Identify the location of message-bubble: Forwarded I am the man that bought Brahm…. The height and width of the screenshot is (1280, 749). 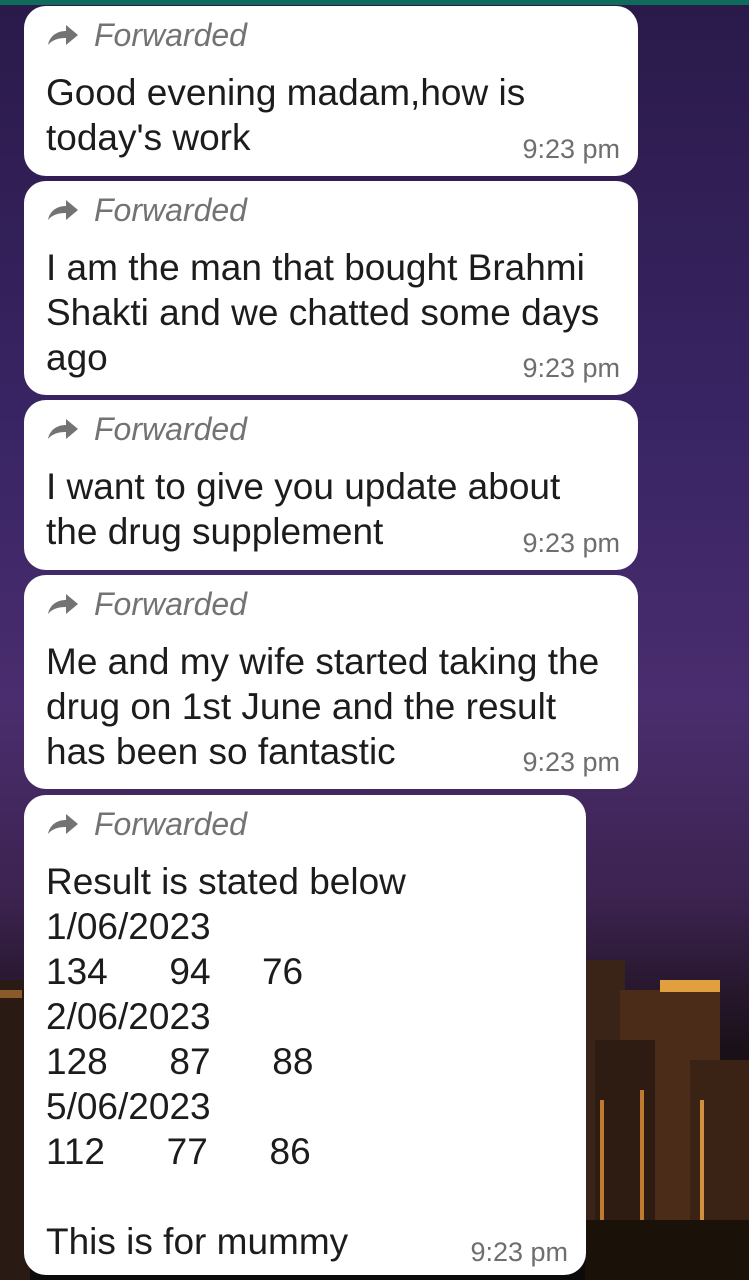
(331, 288).